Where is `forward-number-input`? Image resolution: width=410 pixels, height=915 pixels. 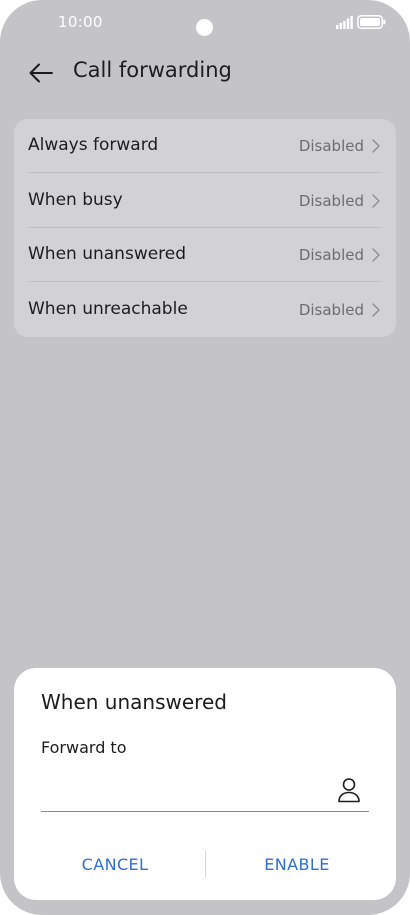
forward-number-input is located at coordinates (186, 790).